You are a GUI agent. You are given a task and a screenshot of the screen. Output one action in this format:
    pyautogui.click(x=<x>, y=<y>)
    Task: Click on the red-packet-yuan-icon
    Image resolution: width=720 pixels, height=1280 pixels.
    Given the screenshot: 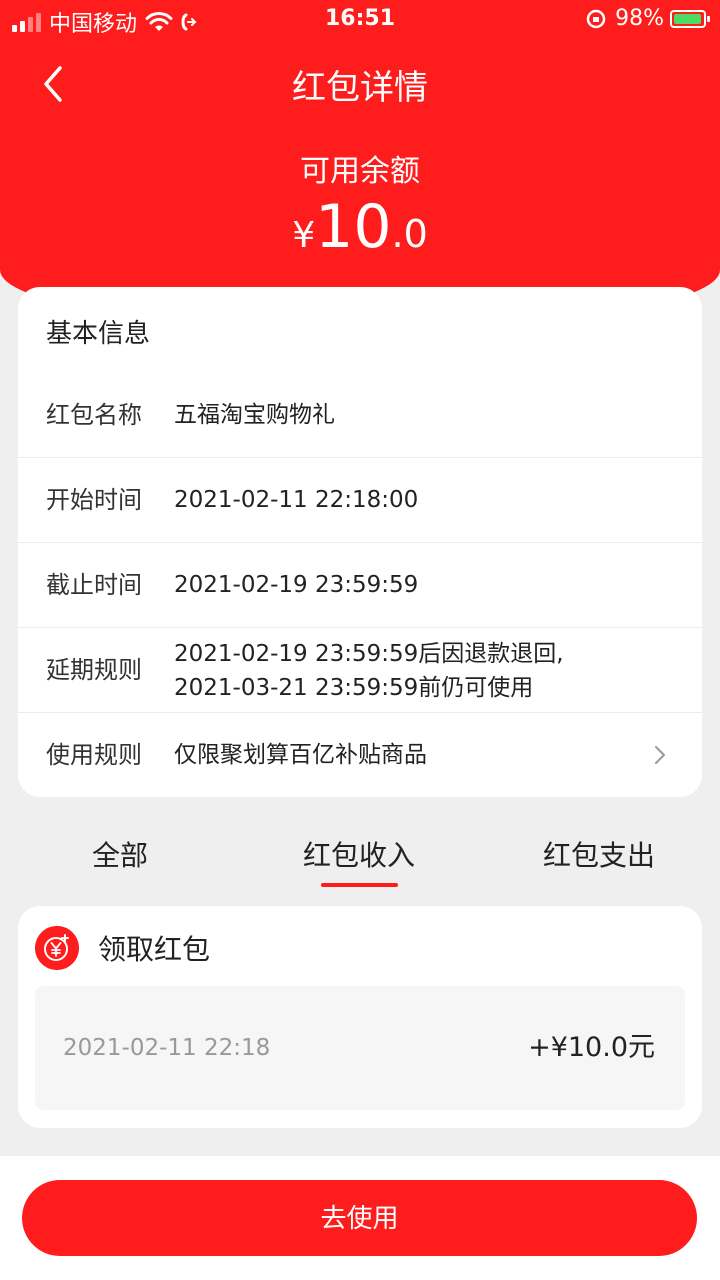 What is the action you would take?
    pyautogui.click(x=57, y=948)
    